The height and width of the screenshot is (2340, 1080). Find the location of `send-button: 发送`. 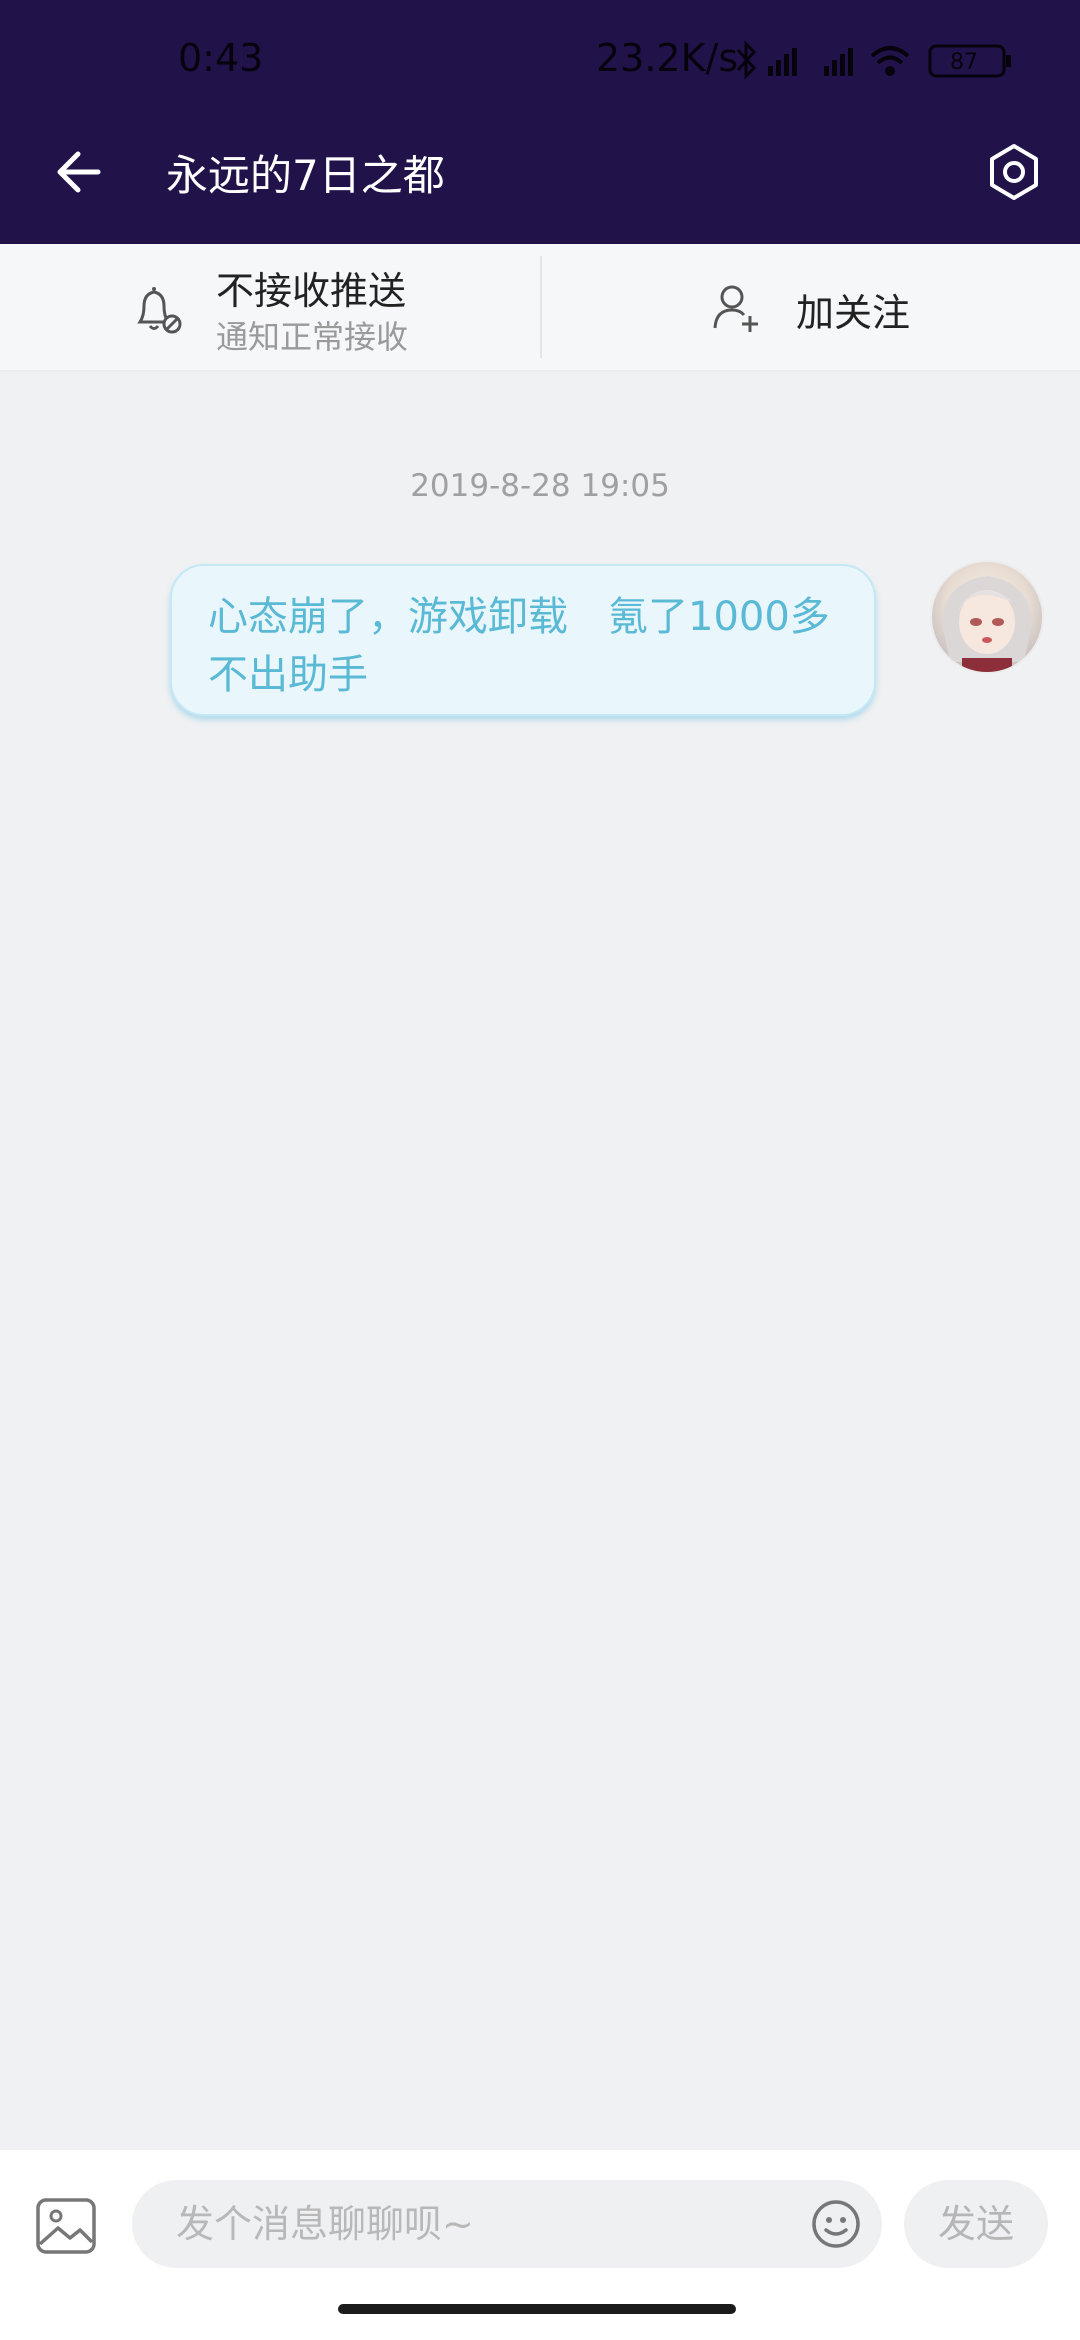

send-button: 发送 is located at coordinates (976, 2224).